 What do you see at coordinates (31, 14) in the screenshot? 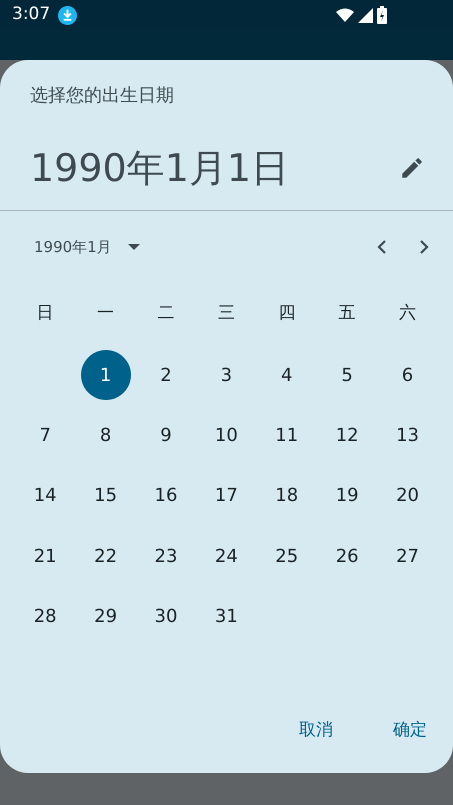
I see `status-time: 3:07` at bounding box center [31, 14].